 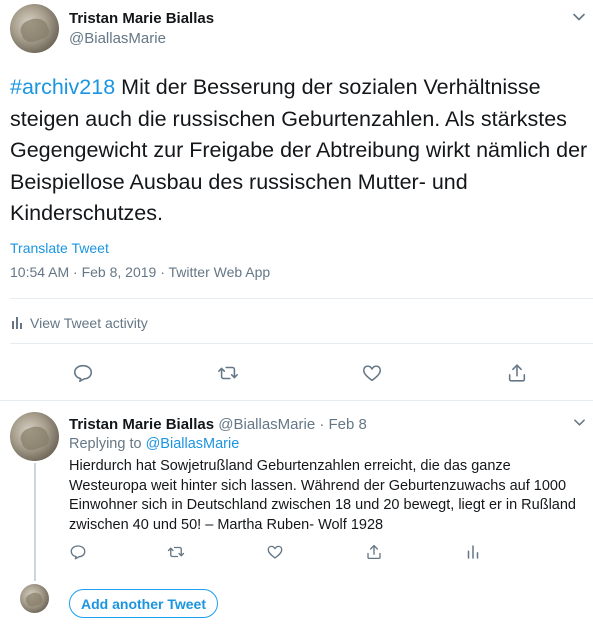 I want to click on author-name: Tristan Marie Biallas, so click(x=141, y=18).